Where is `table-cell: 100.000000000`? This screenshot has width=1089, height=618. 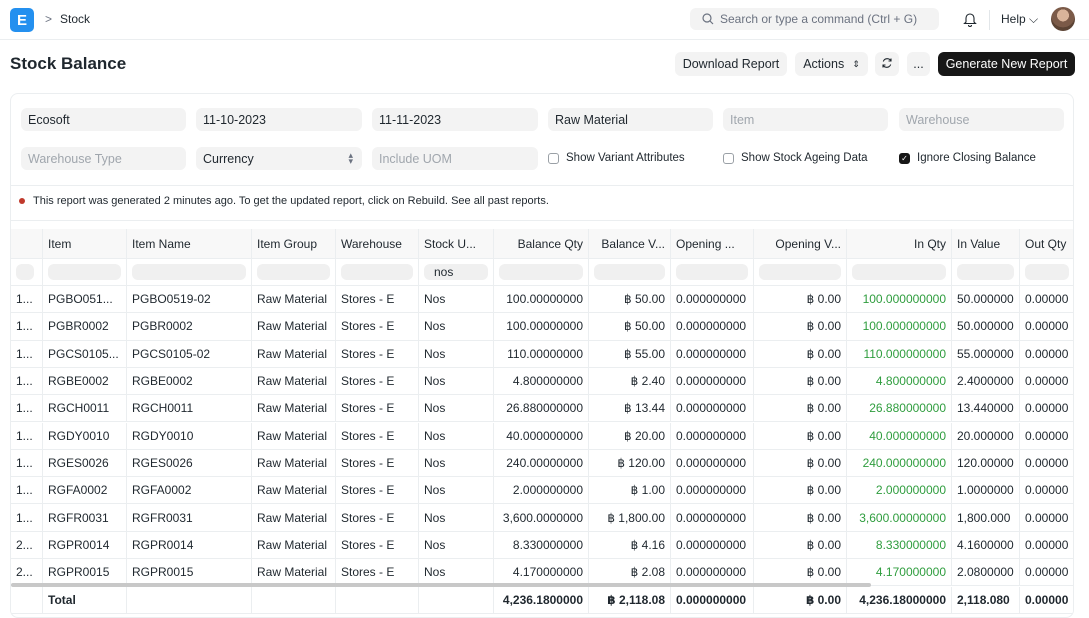 table-cell: 100.000000000 is located at coordinates (899, 299).